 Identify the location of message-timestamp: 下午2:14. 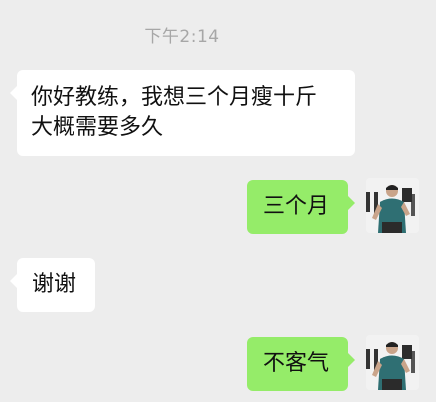
(182, 37).